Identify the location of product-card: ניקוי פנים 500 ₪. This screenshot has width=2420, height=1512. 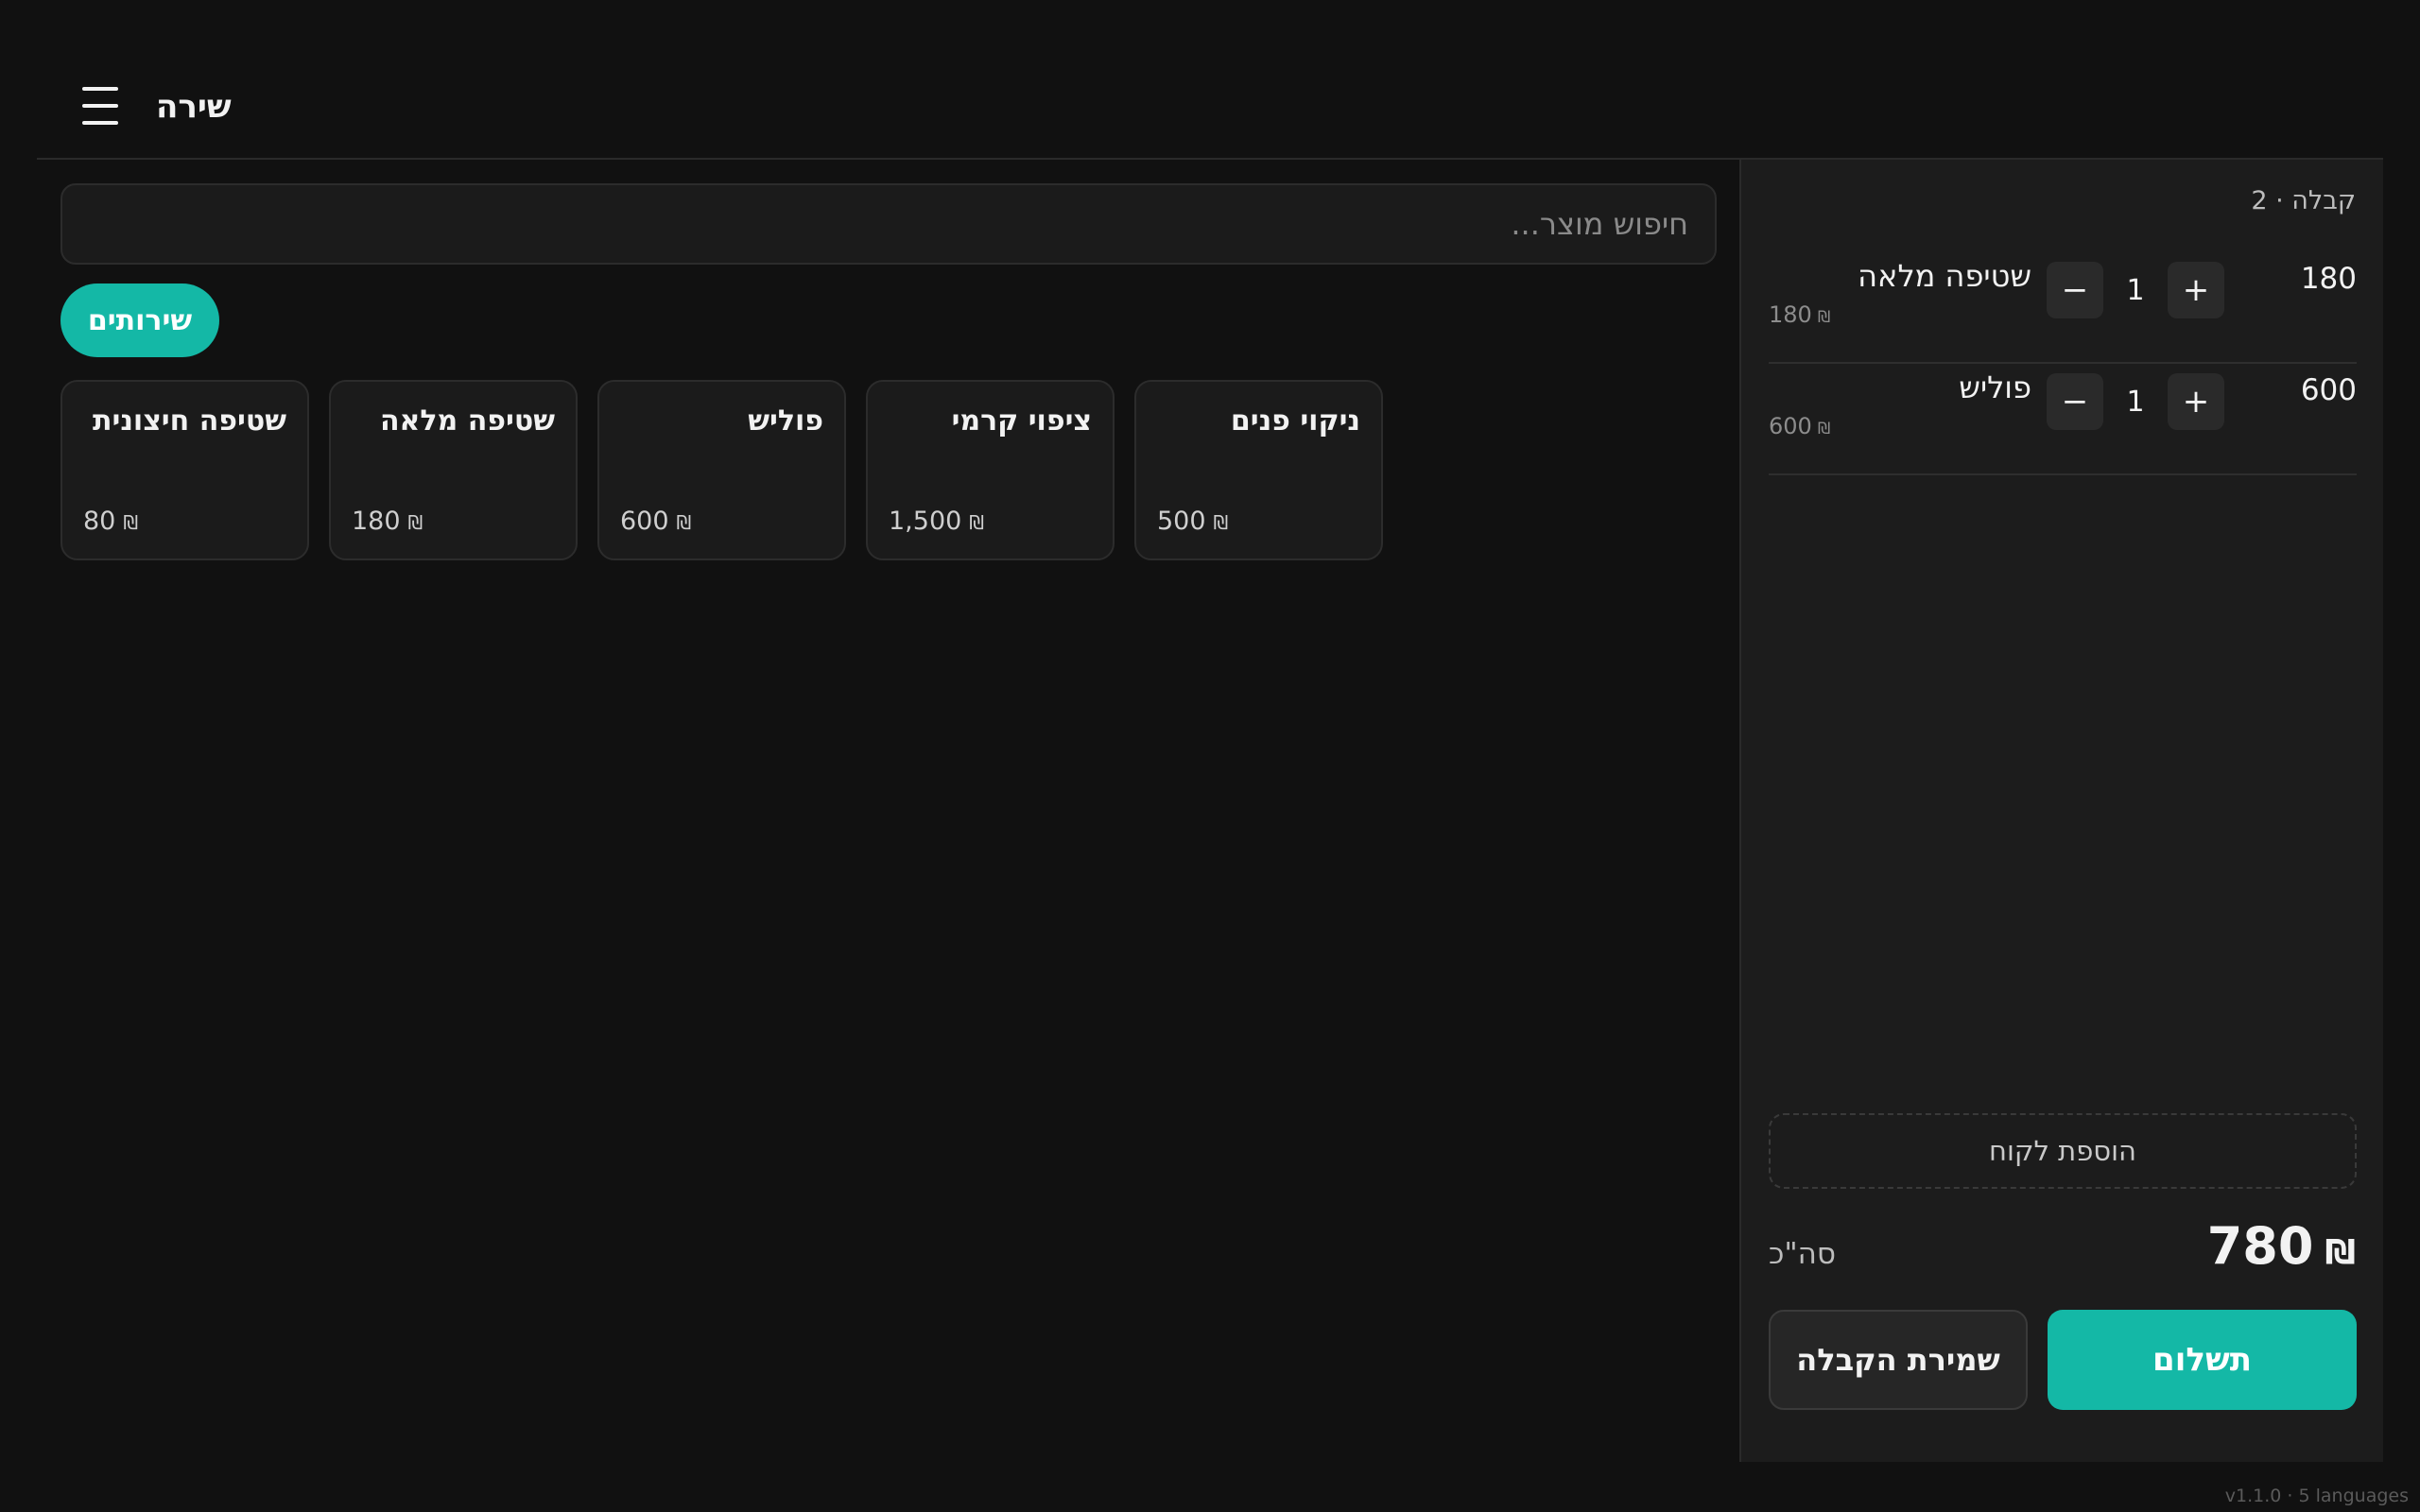
(1258, 470).